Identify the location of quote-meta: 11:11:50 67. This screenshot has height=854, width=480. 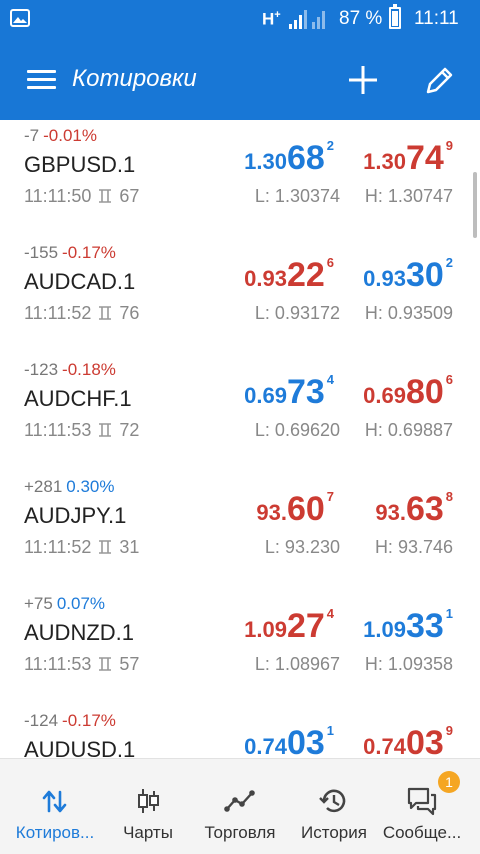
(82, 196).